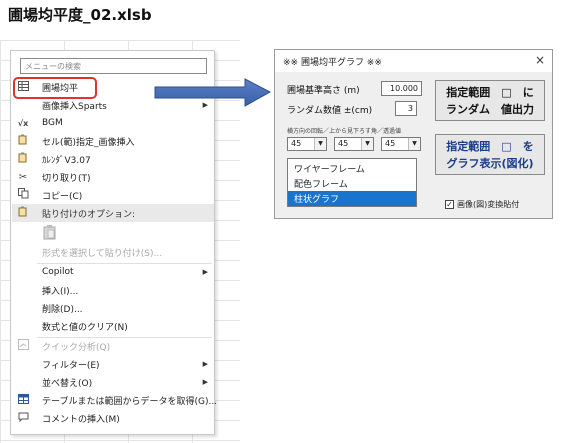  What do you see at coordinates (113, 195) in the screenshot?
I see `menu-item-copy: コピー(C)` at bounding box center [113, 195].